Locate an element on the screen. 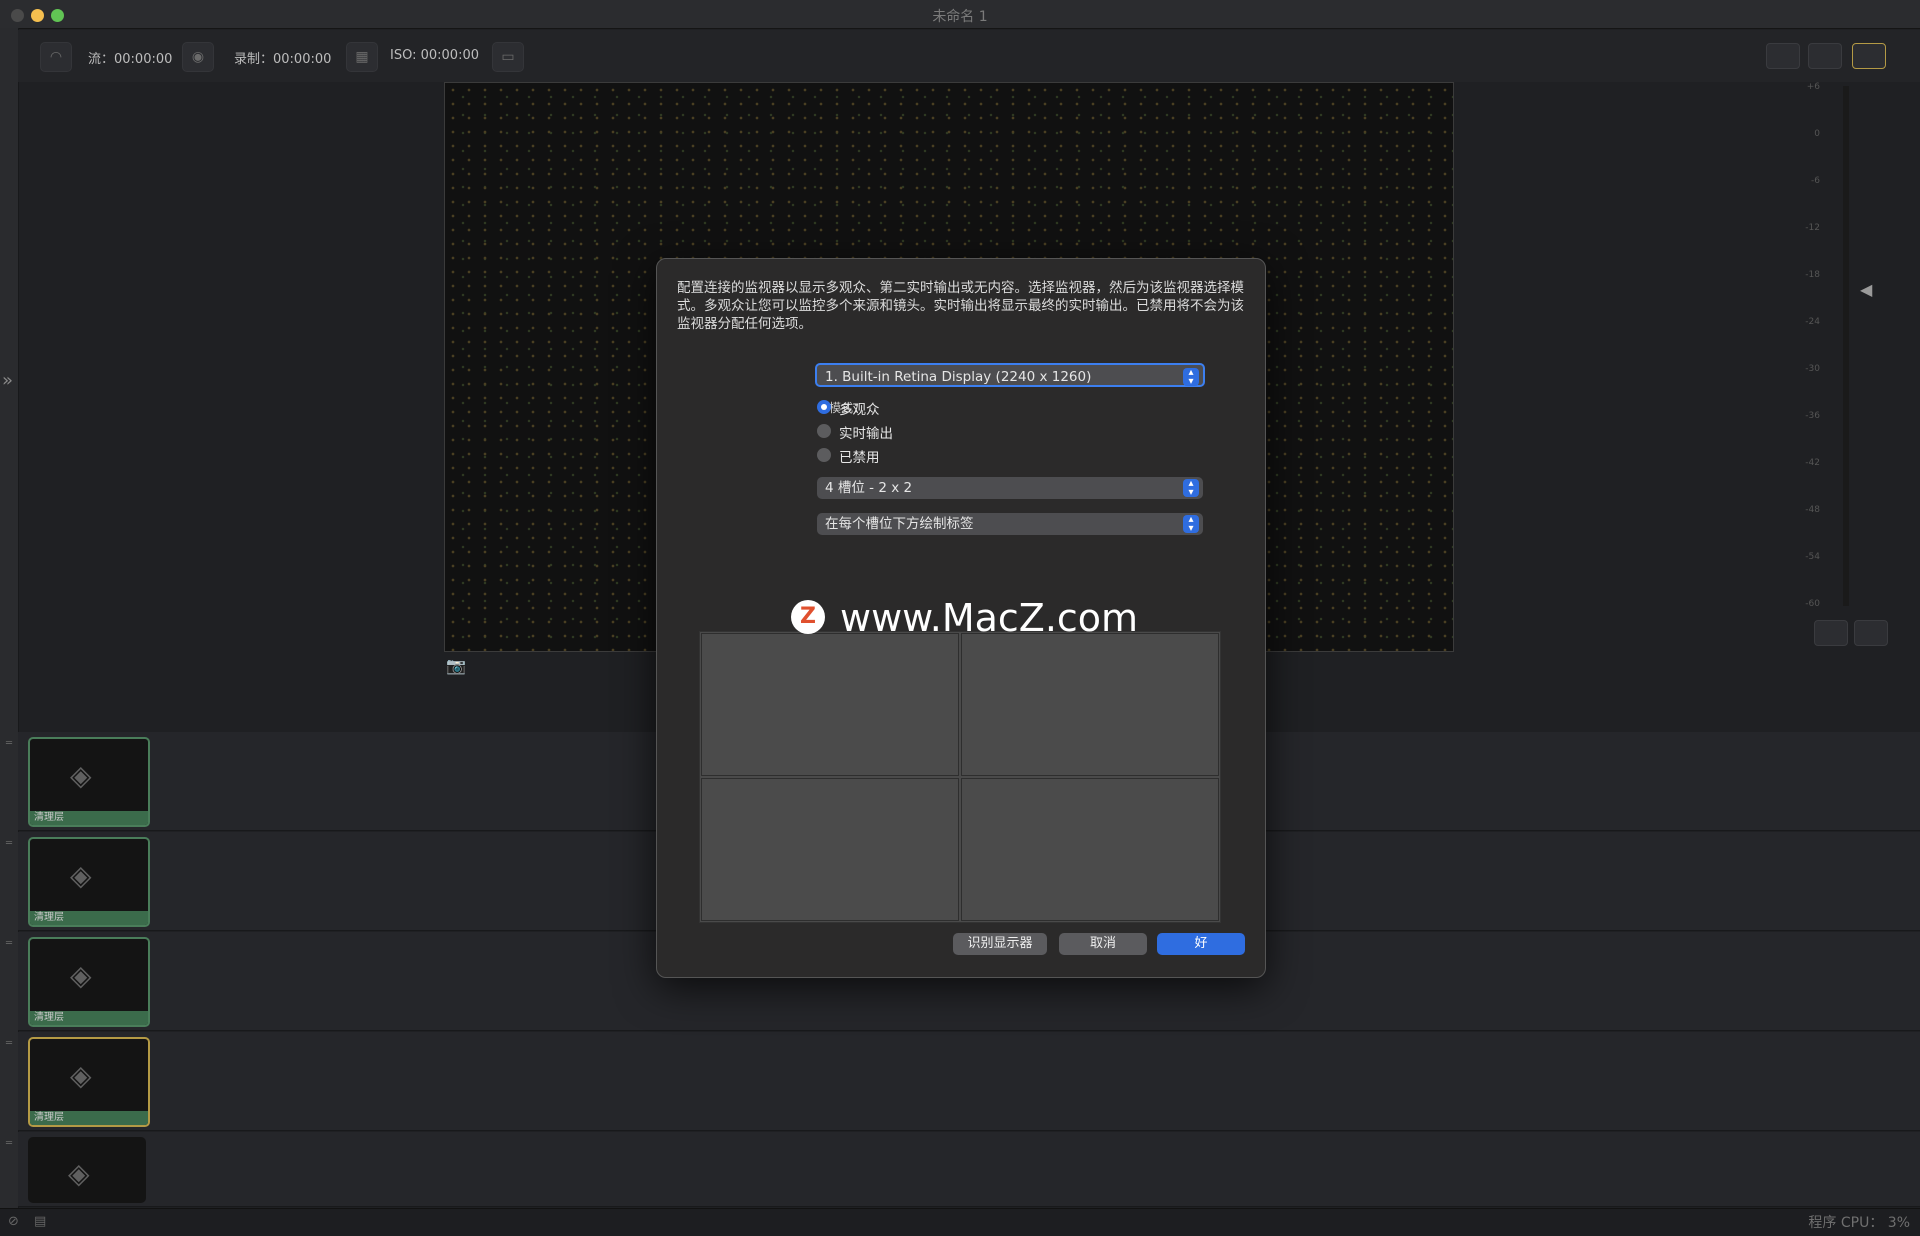 The width and height of the screenshot is (1920, 1236). iso-time: ISO: 00:00:00 is located at coordinates (434, 55).